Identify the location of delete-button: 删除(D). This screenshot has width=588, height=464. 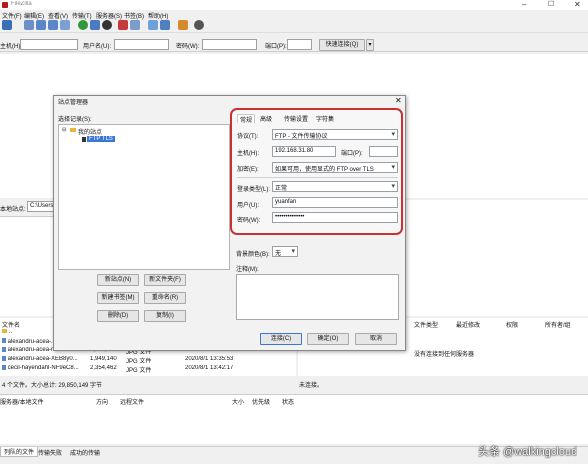
(118, 316).